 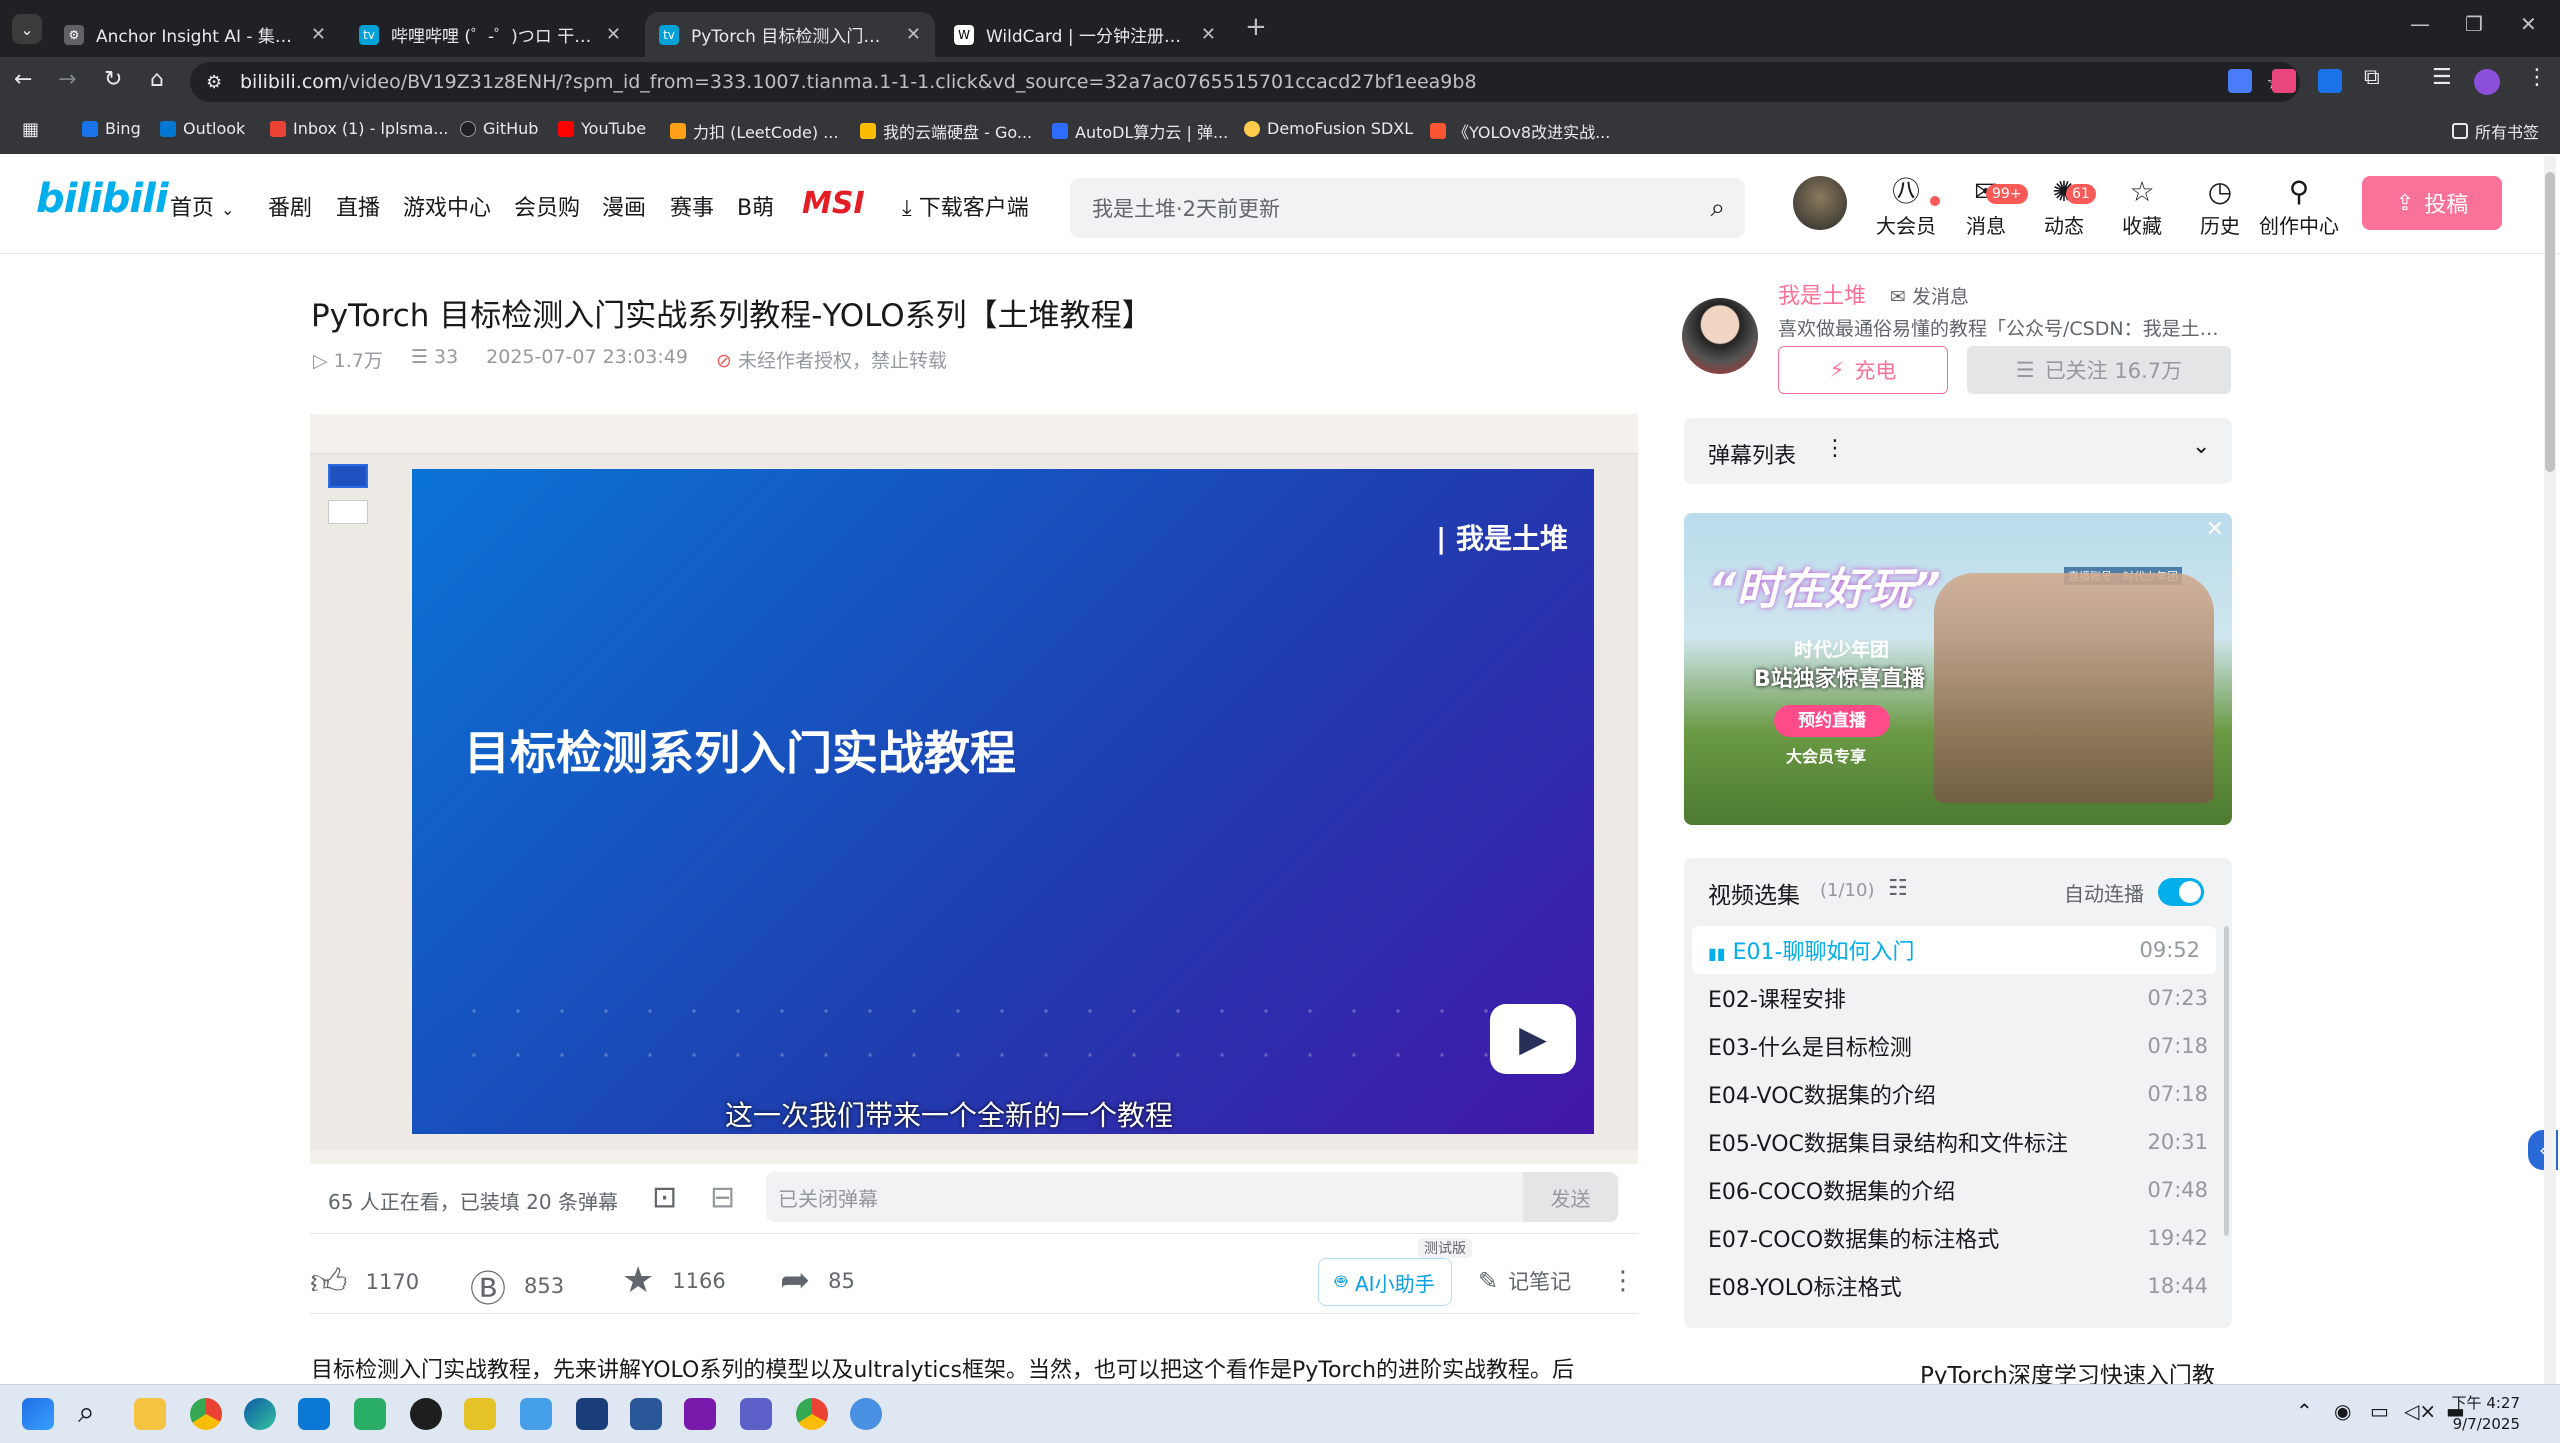 What do you see at coordinates (2142, 206) in the screenshot?
I see `header-favorites: ☆ 收藏` at bounding box center [2142, 206].